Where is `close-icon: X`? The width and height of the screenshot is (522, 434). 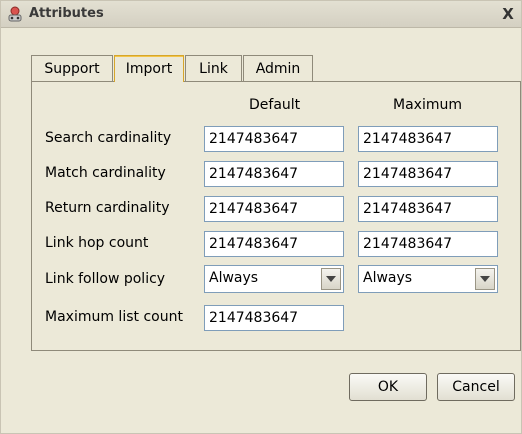 close-icon: X is located at coordinates (508, 14).